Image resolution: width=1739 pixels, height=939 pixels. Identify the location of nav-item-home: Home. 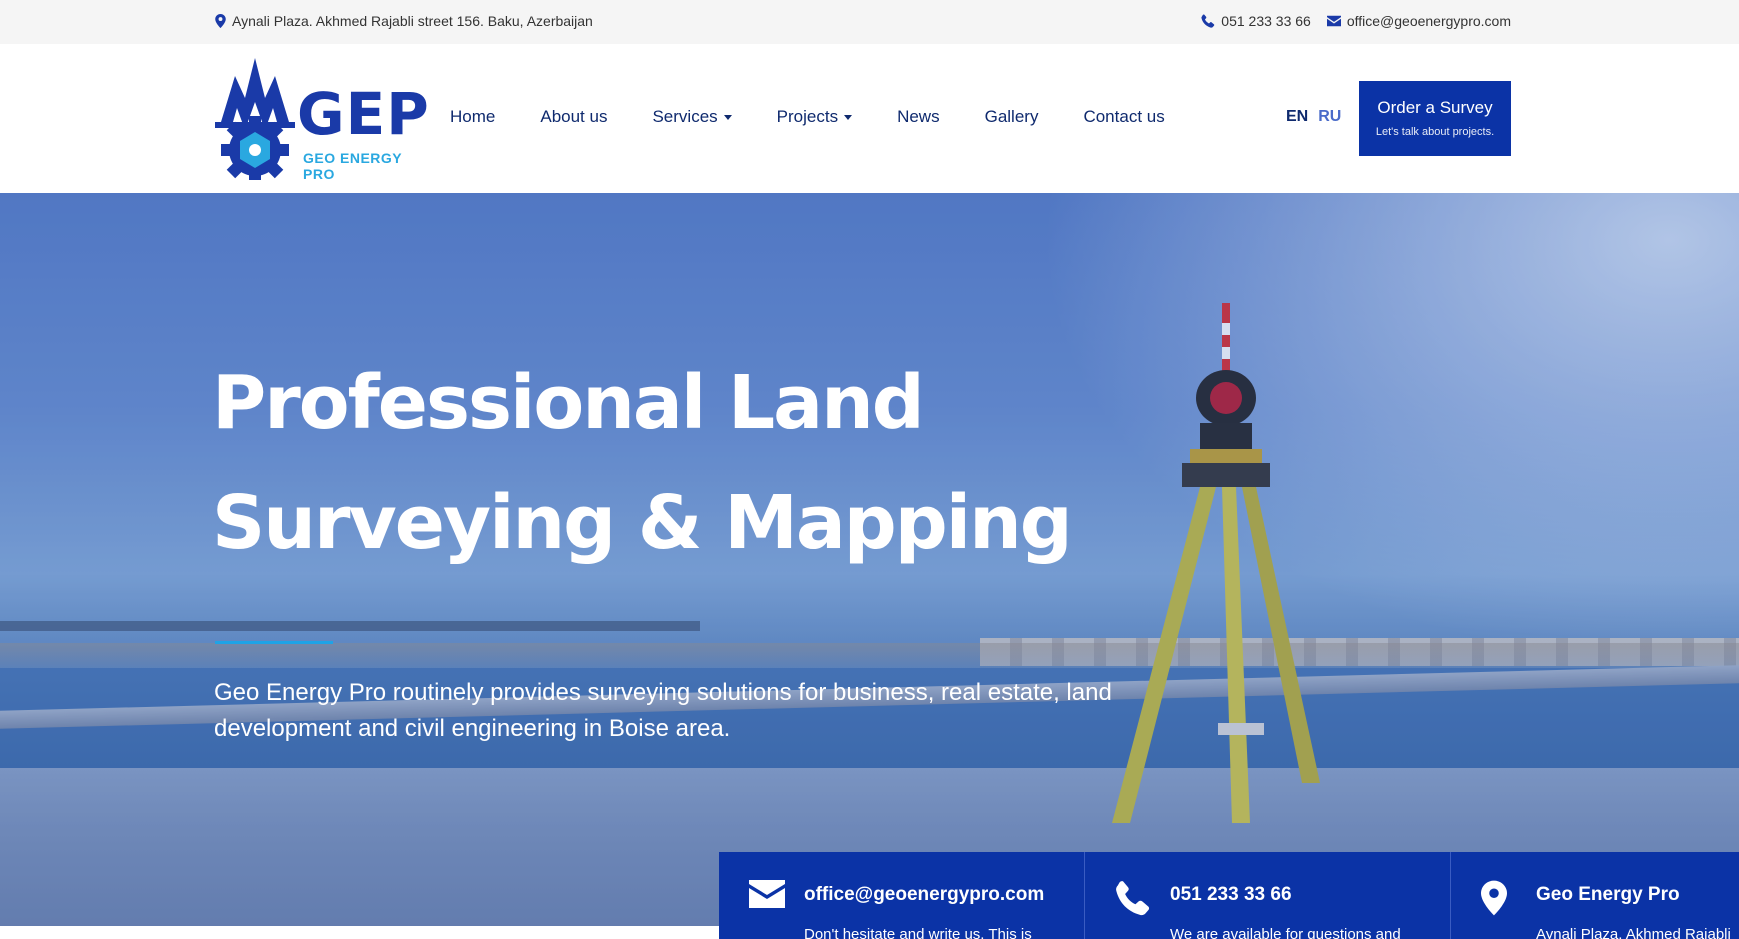
(472, 117).